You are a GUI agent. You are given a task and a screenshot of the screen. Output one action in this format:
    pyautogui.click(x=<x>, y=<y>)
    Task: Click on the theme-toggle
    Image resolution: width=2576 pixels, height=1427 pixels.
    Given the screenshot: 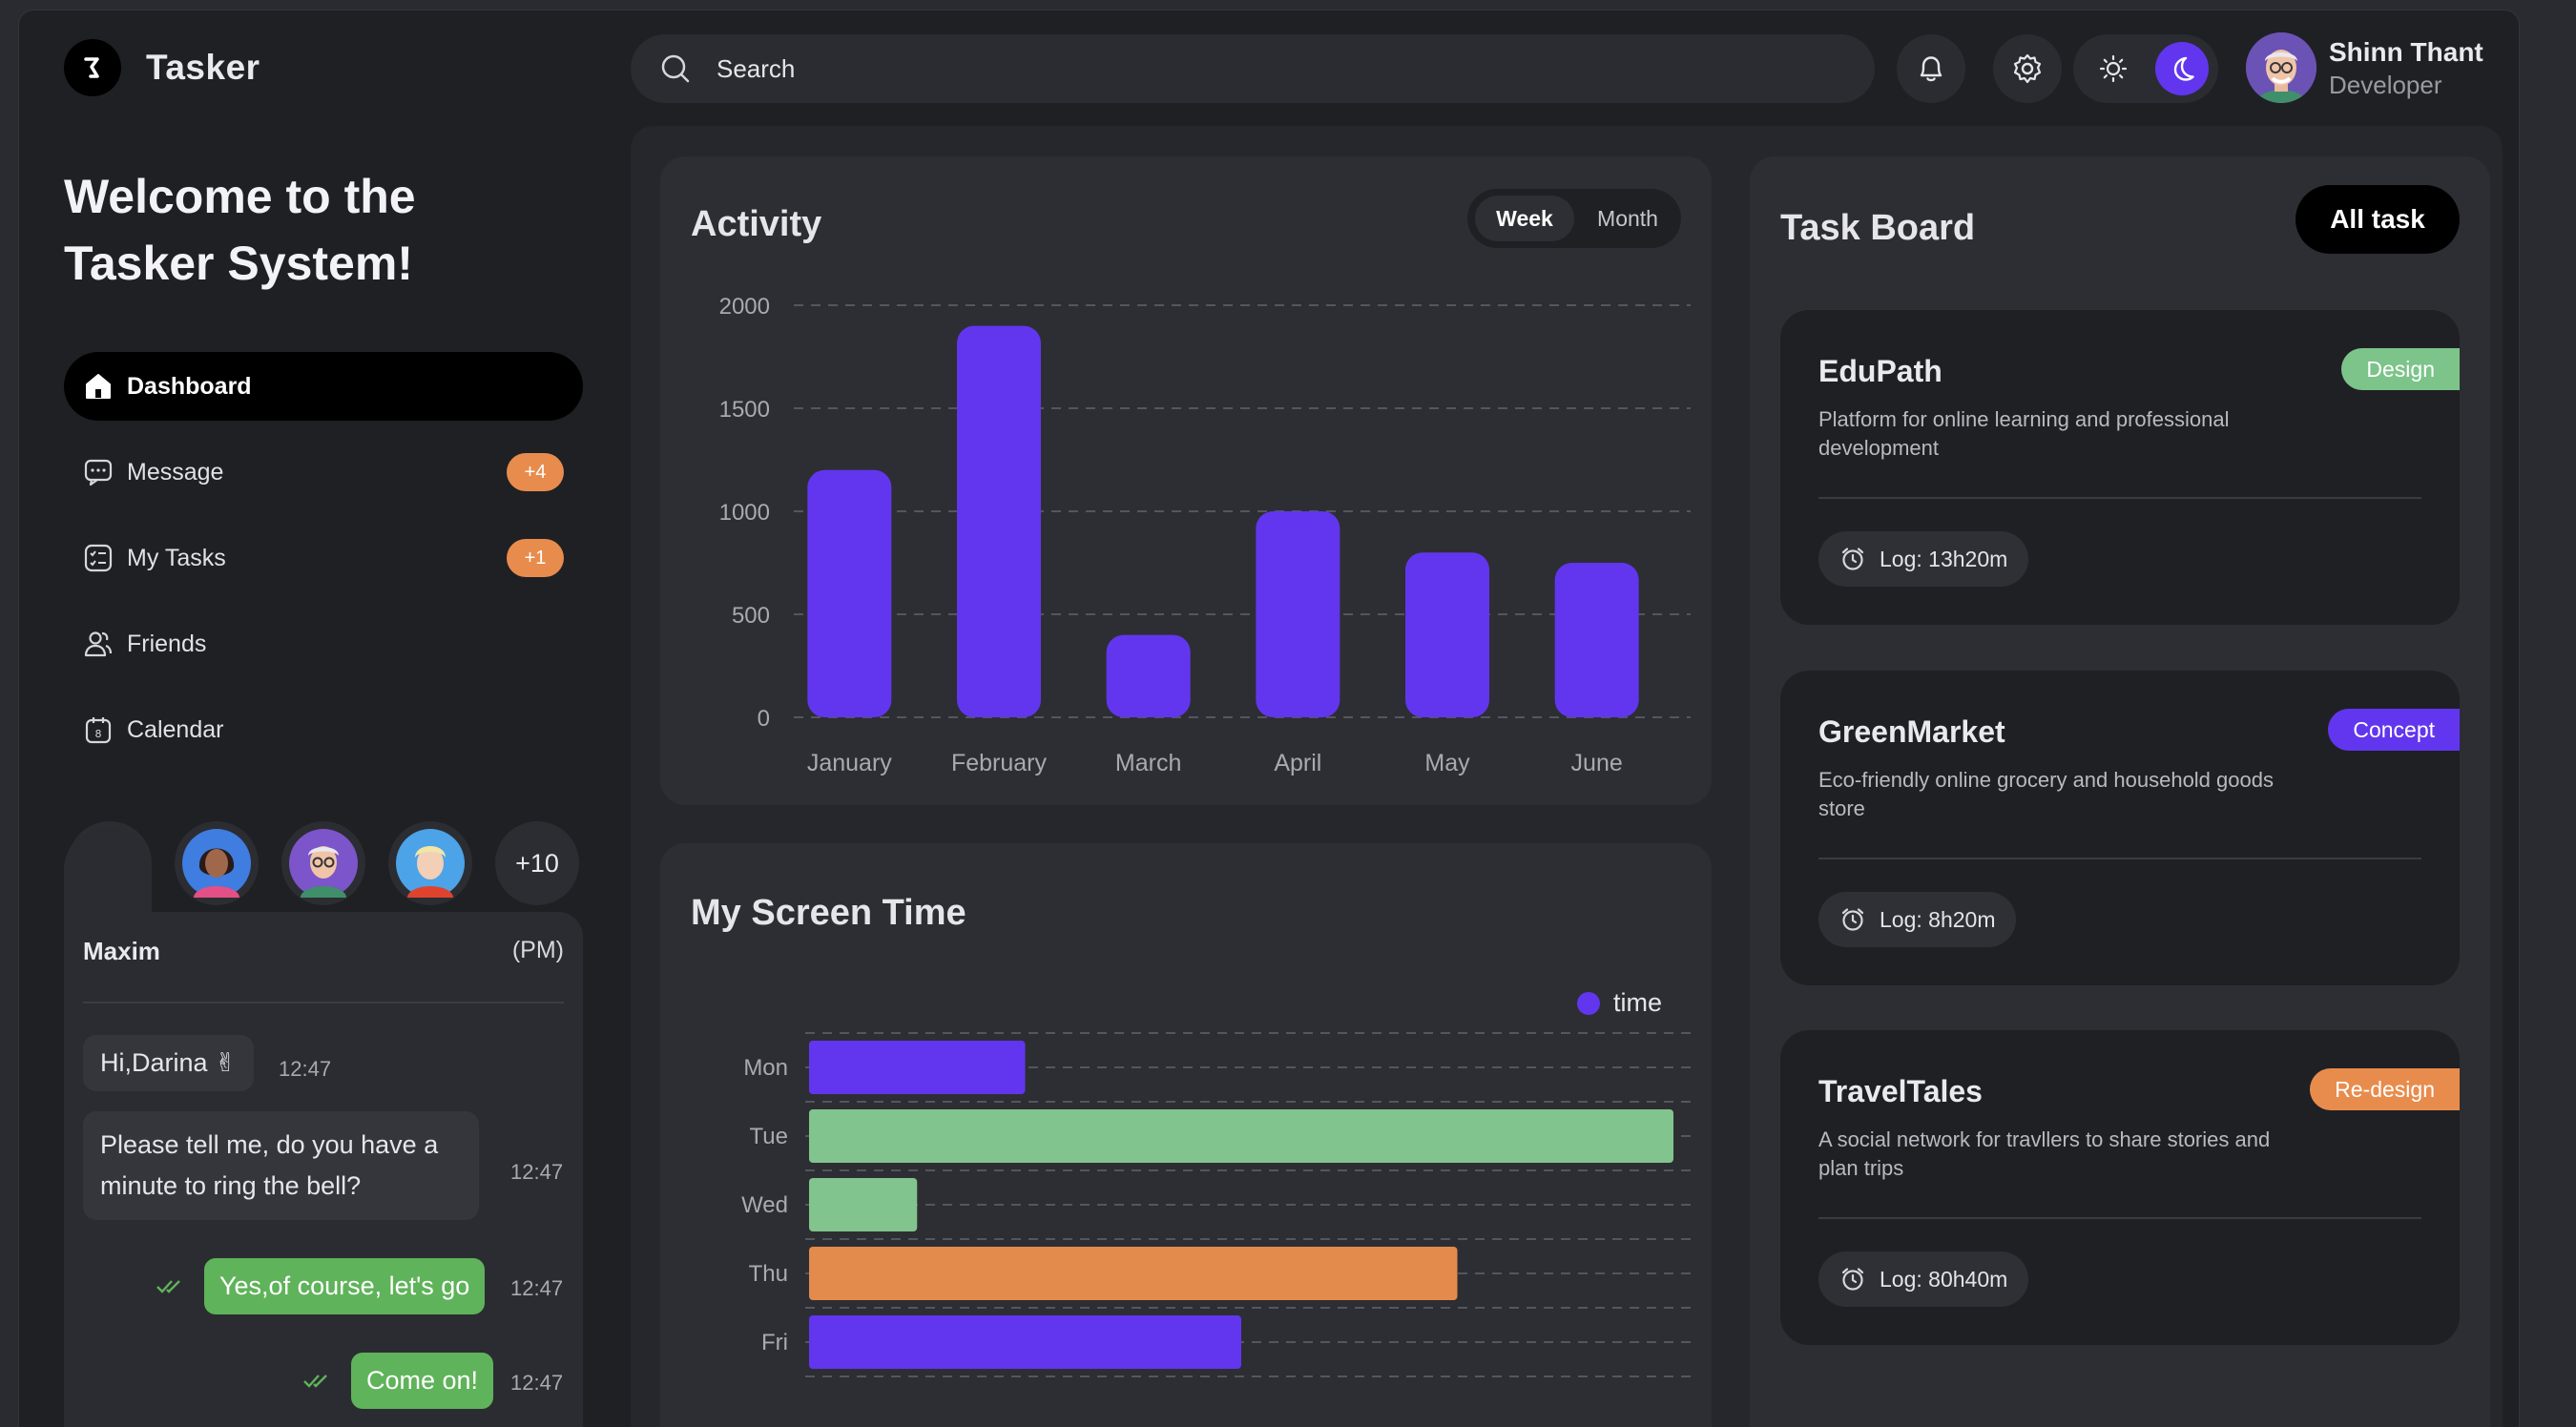 What is the action you would take?
    pyautogui.click(x=2145, y=68)
    